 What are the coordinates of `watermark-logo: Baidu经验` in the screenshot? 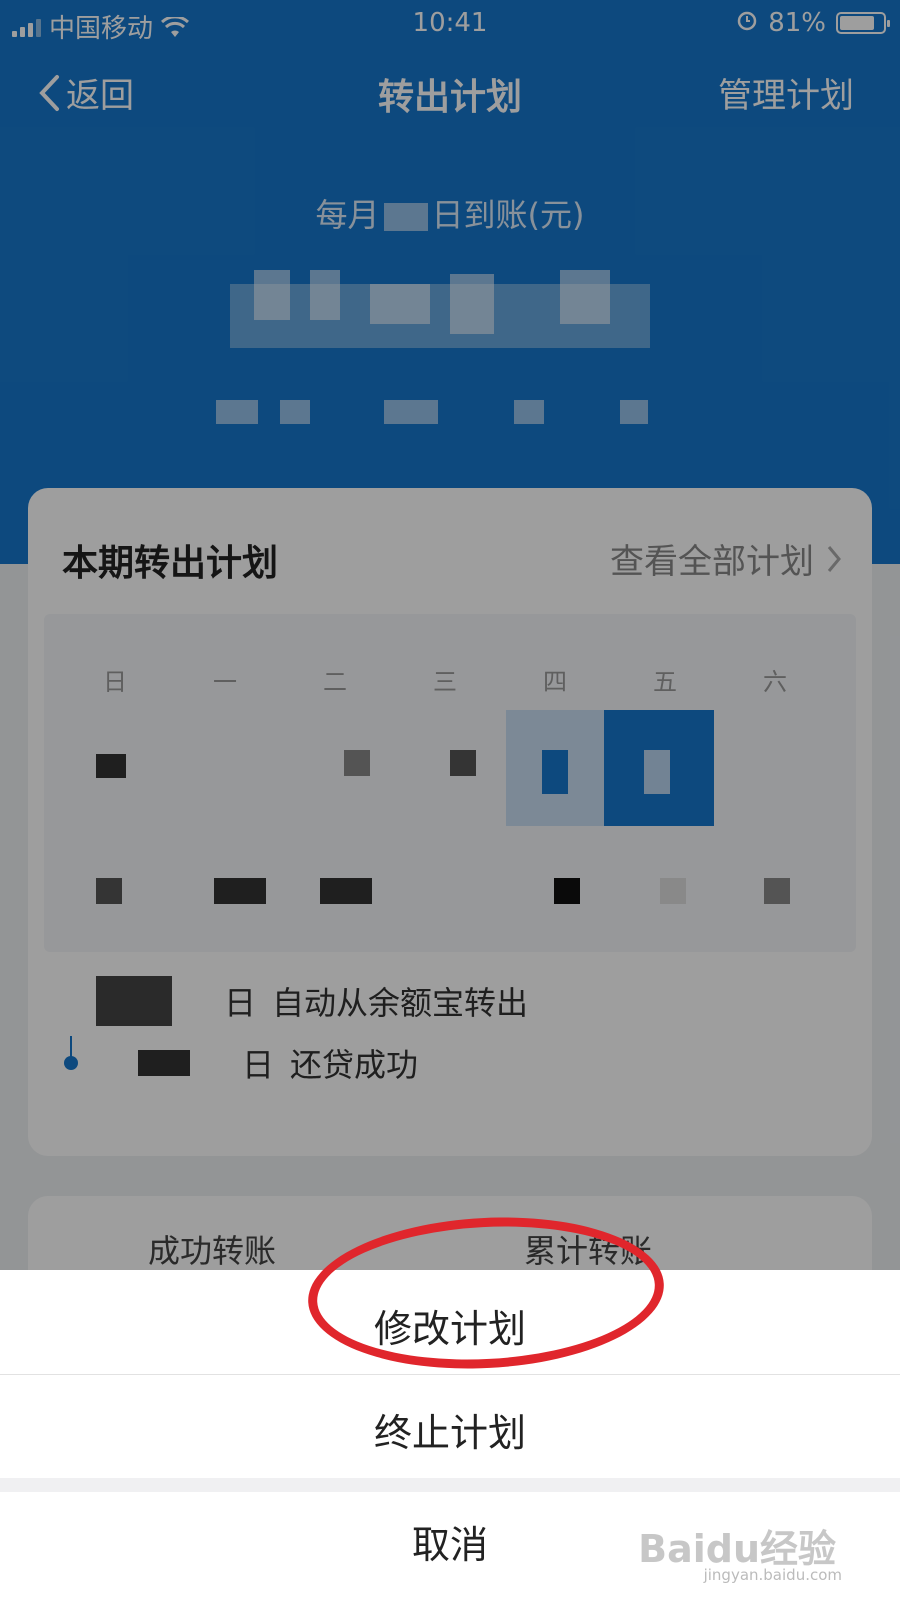 It's located at (737, 1549).